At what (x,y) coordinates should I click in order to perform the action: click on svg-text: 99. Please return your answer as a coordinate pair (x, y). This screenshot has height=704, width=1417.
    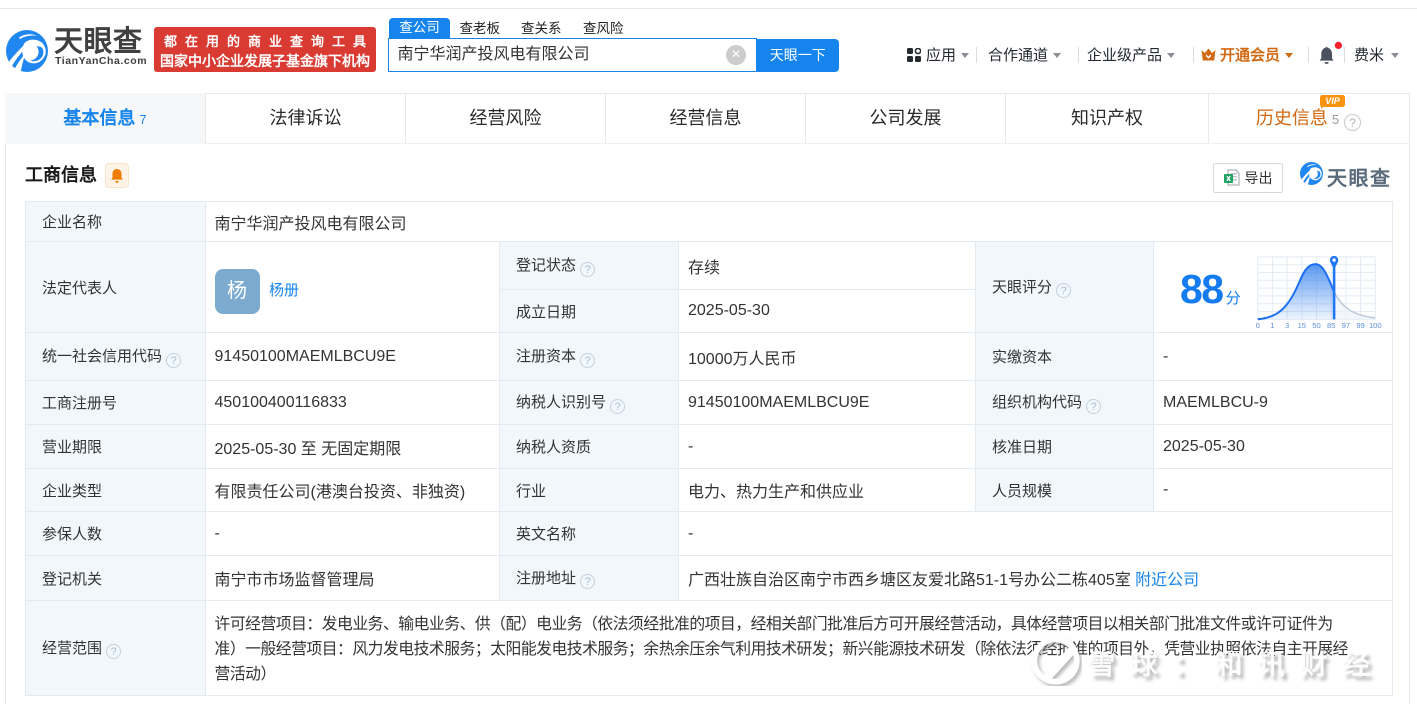
    Looking at the image, I should click on (1360, 325).